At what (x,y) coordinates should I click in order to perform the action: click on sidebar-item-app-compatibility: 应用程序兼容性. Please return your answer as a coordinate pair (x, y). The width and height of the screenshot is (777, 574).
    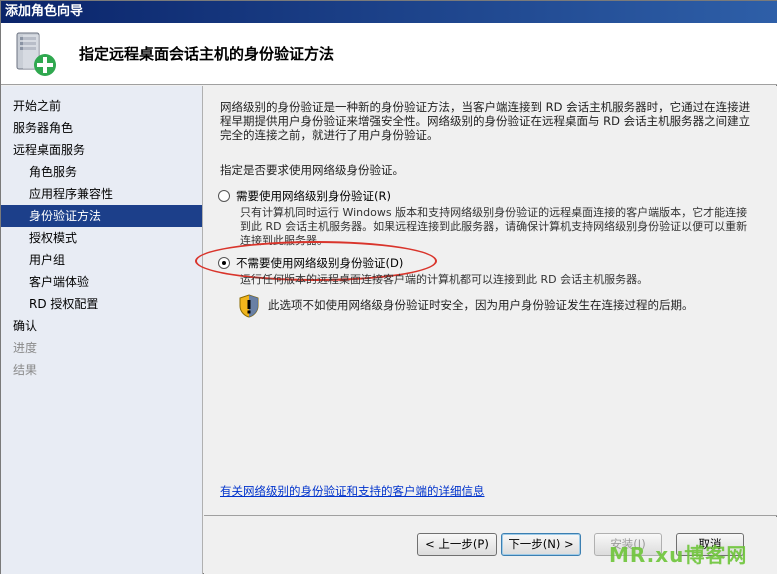
    Looking at the image, I should click on (101, 194).